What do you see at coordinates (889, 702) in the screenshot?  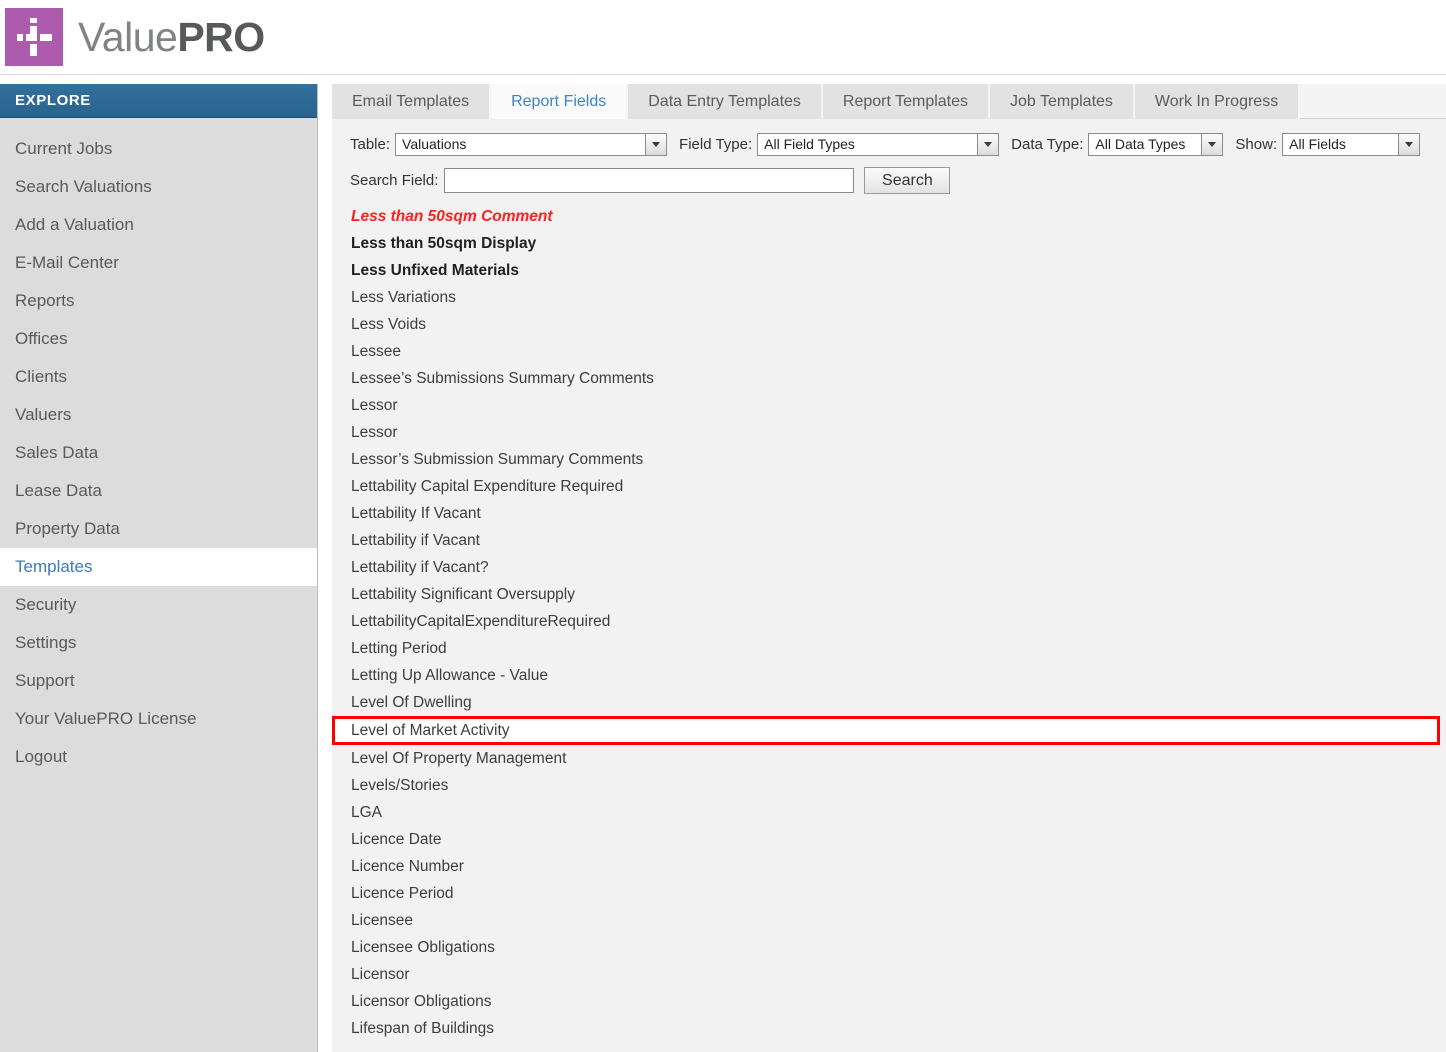 I see `field-row: Level Of Dwelling` at bounding box center [889, 702].